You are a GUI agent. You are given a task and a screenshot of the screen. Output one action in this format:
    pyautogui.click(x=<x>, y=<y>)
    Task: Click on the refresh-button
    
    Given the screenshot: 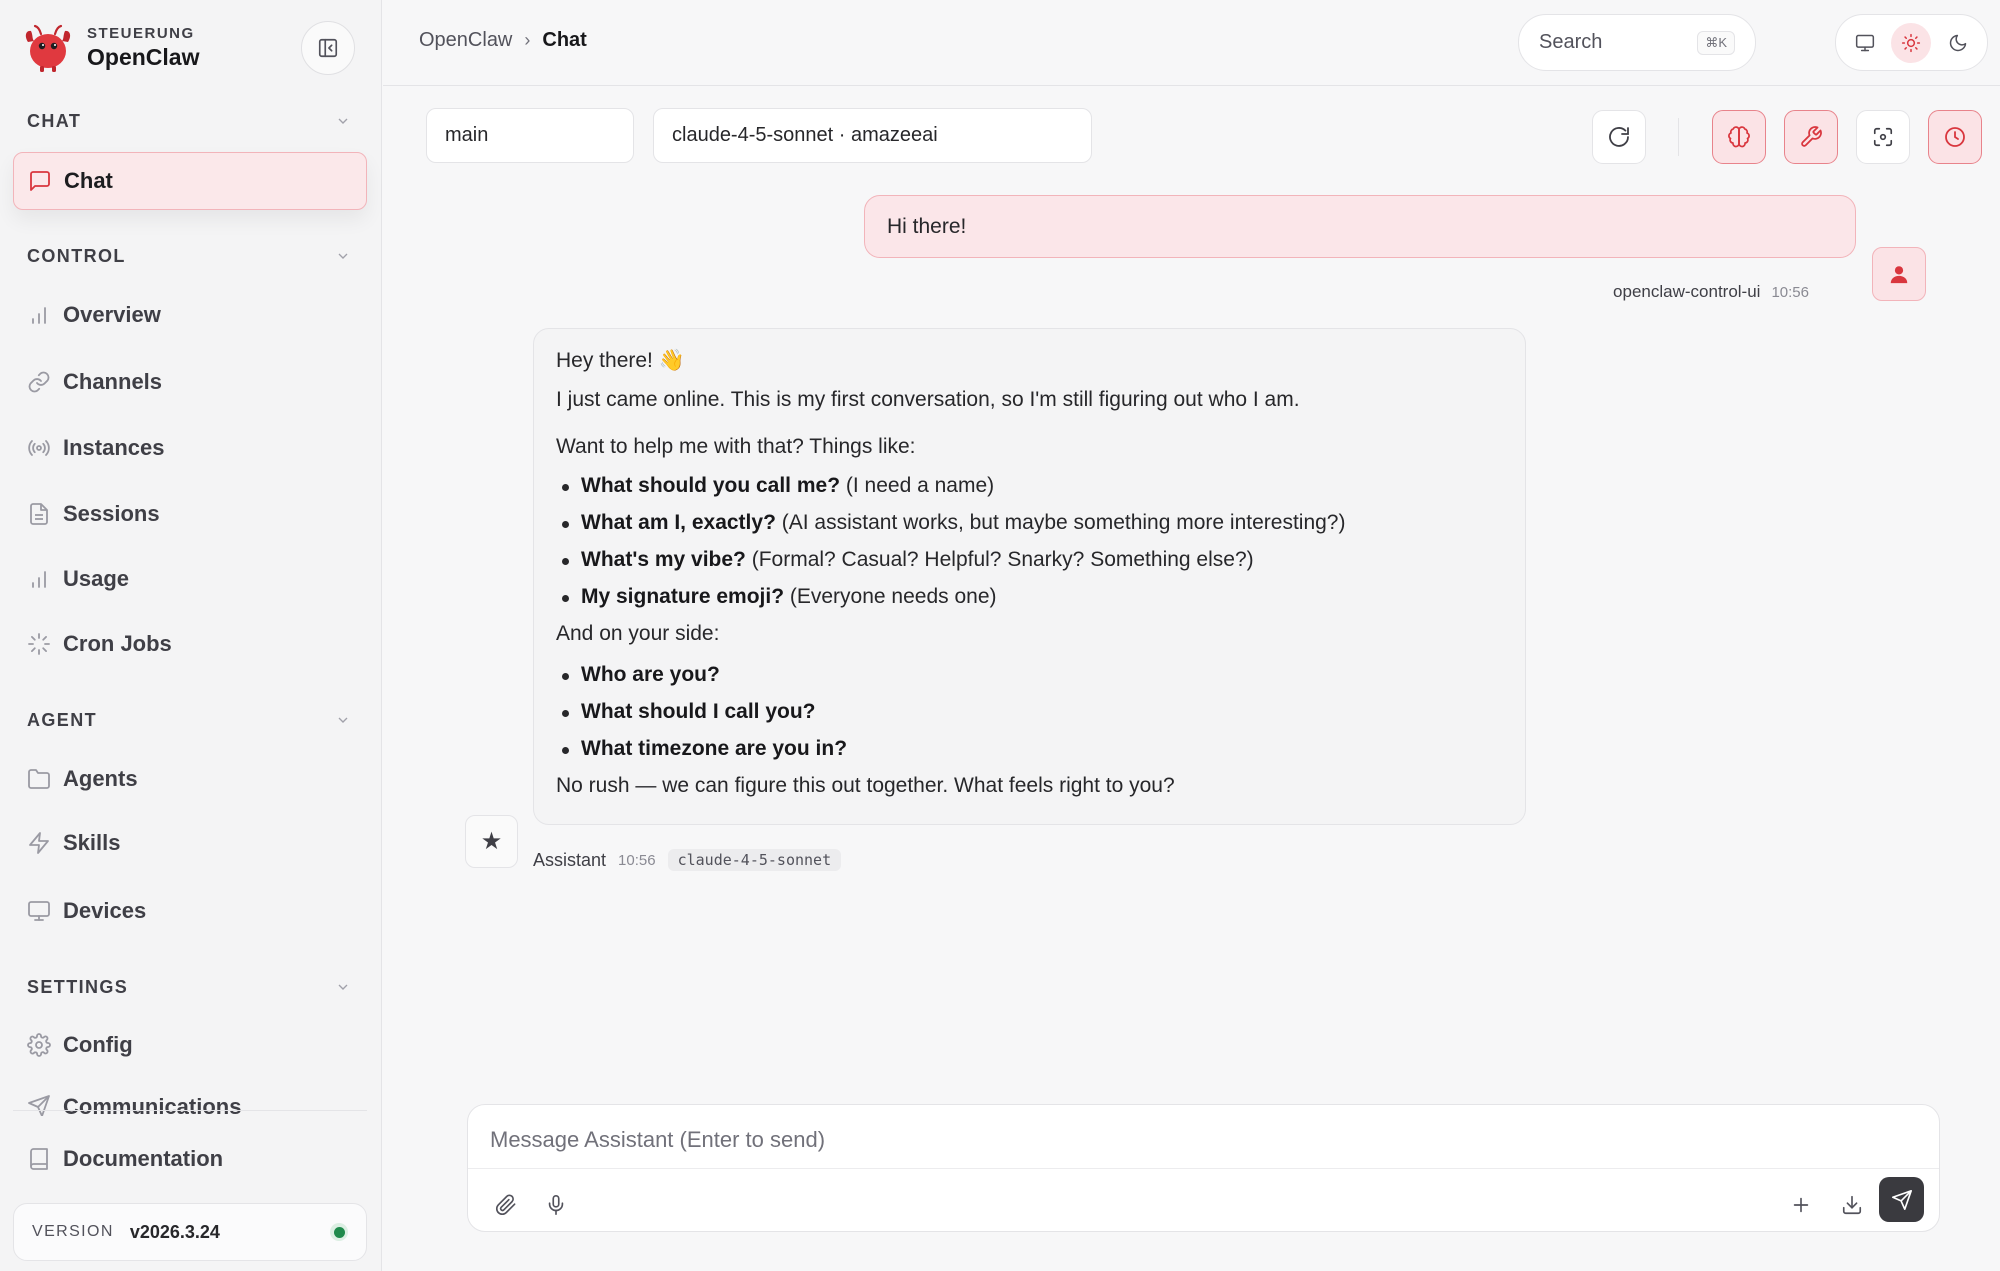 What is the action you would take?
    pyautogui.click(x=1619, y=137)
    